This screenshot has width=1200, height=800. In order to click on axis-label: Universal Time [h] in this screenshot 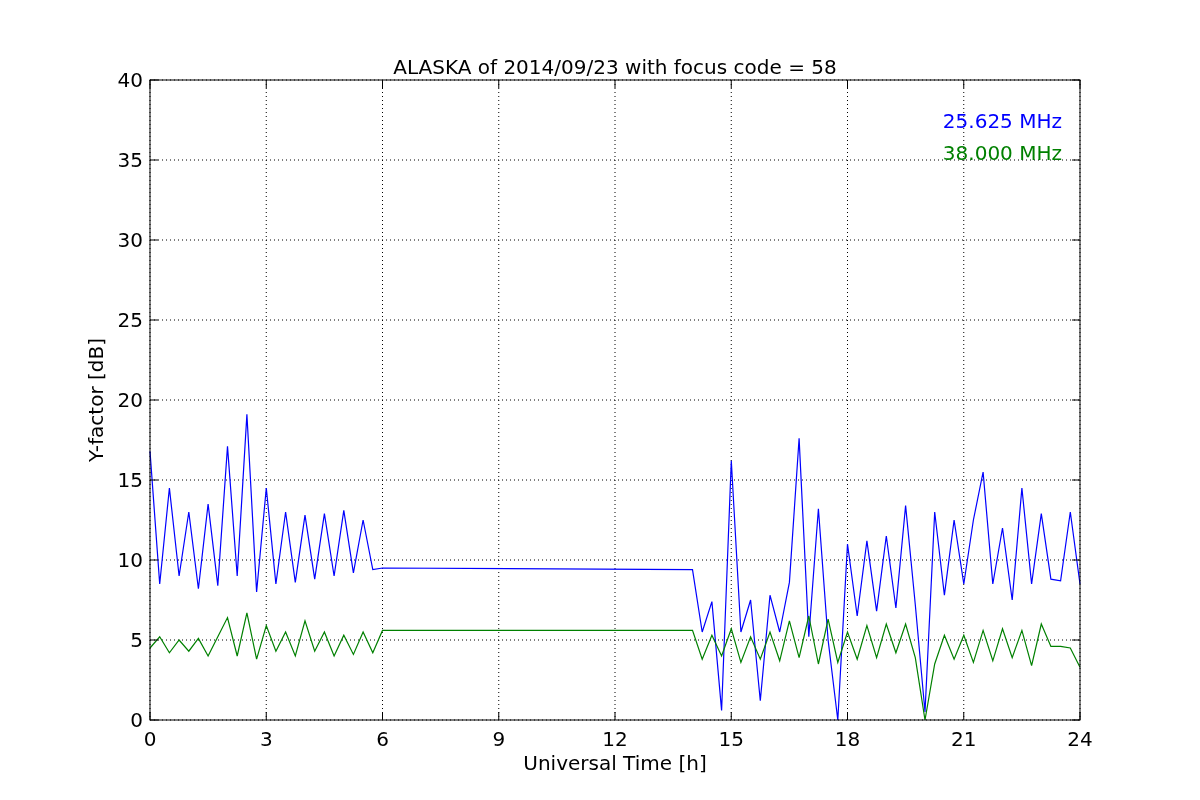, I will do `click(615, 763)`.